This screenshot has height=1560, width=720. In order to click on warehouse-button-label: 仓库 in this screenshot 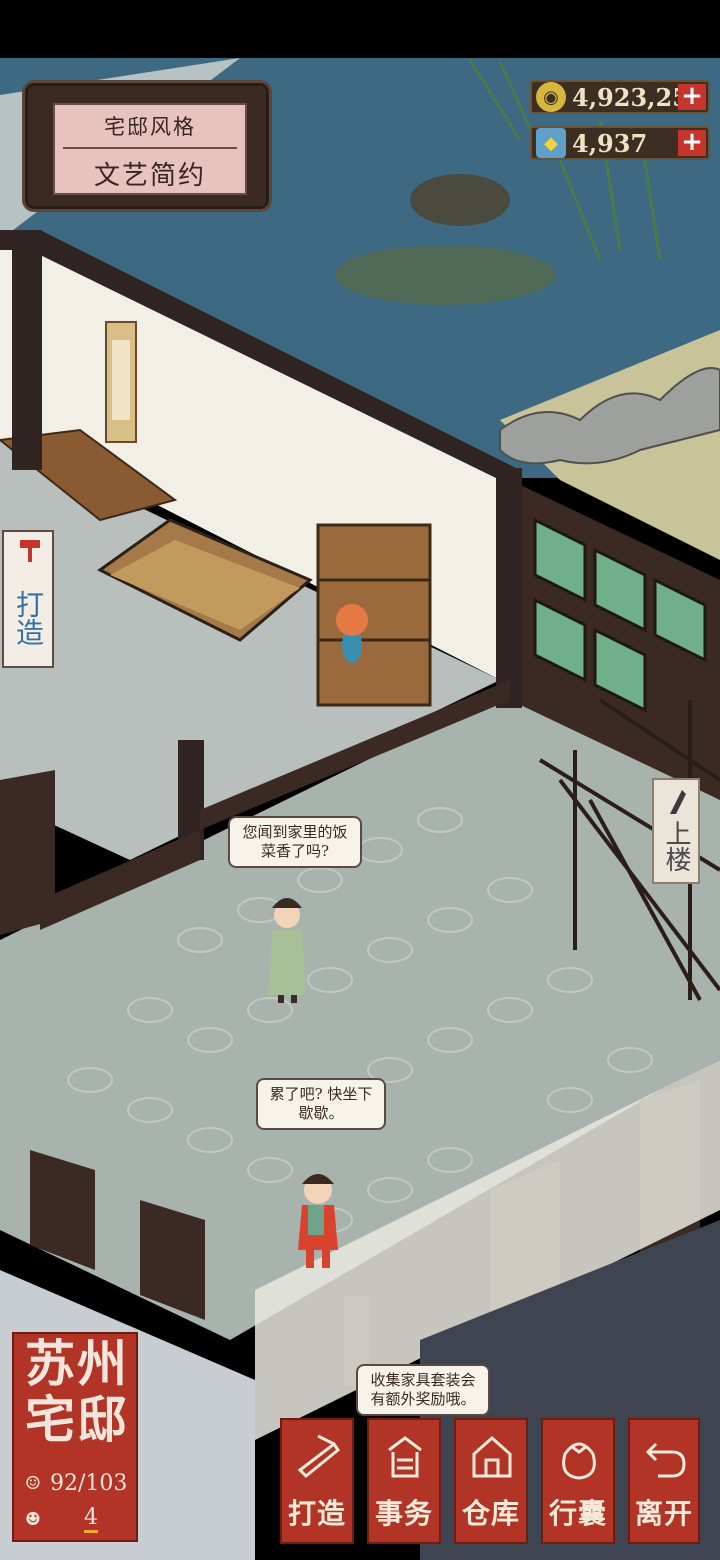, I will do `click(490, 1513)`.